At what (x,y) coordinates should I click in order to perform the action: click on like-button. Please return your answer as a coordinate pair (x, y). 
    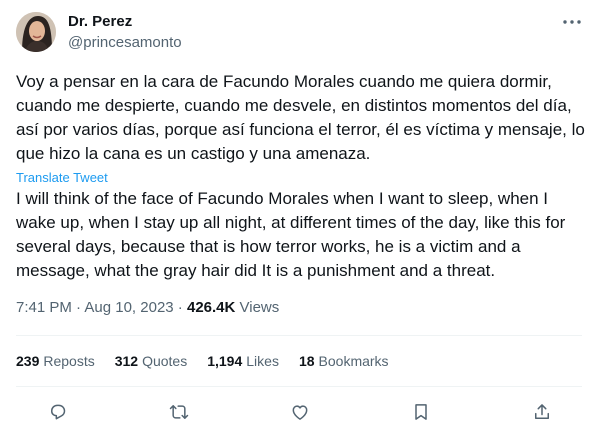
    Looking at the image, I should click on (300, 412).